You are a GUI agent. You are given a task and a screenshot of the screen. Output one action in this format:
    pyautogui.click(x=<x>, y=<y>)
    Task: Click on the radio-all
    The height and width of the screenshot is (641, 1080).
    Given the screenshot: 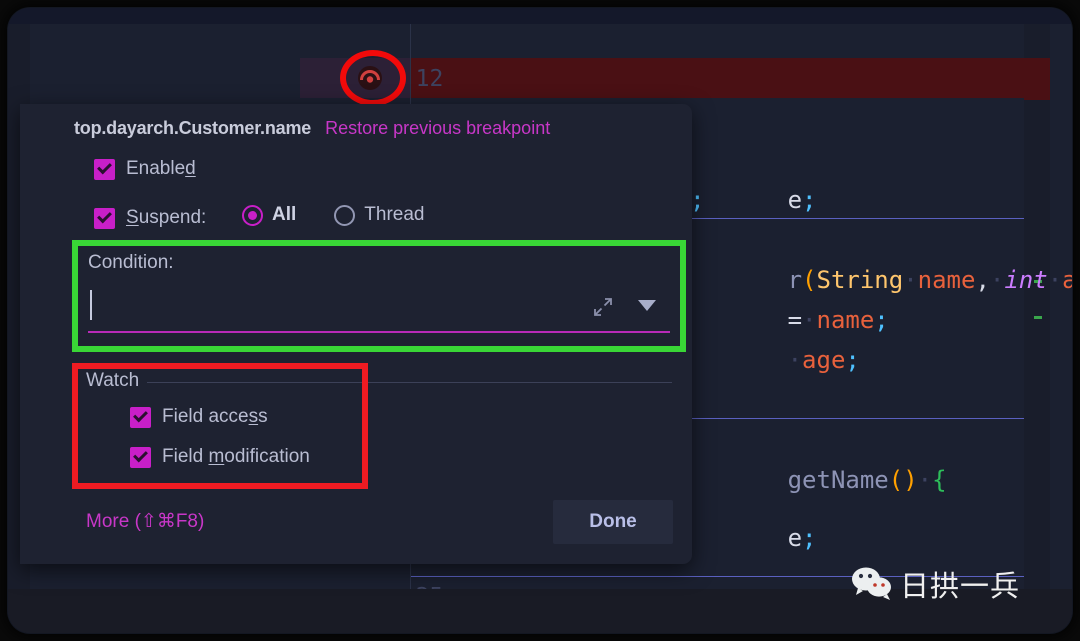 What is the action you would take?
    pyautogui.click(x=252, y=215)
    